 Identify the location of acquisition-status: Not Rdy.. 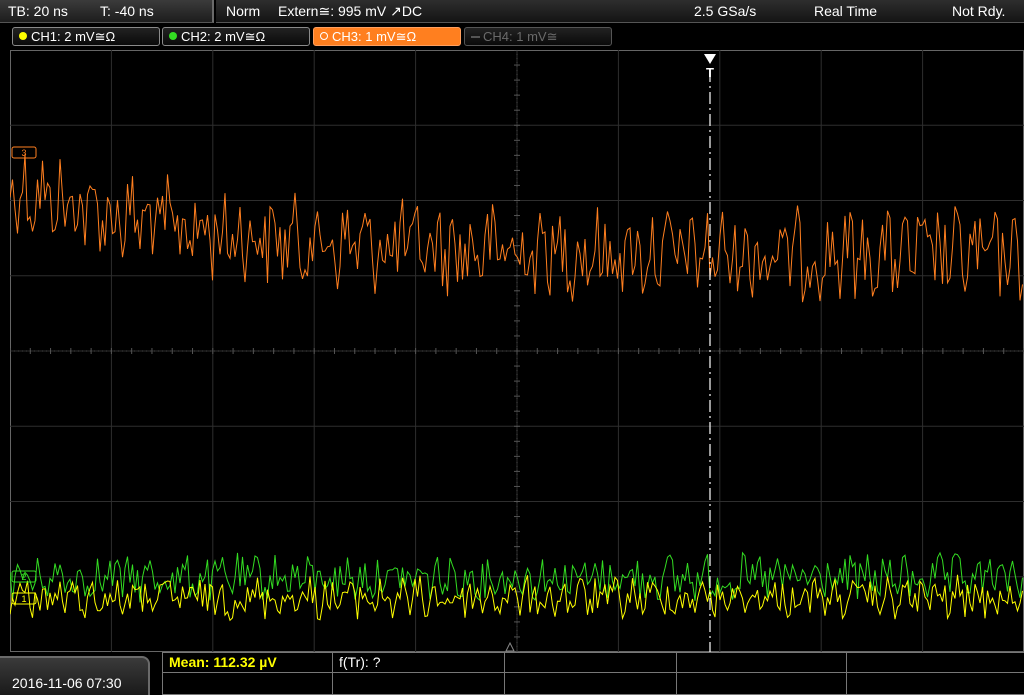
(979, 11).